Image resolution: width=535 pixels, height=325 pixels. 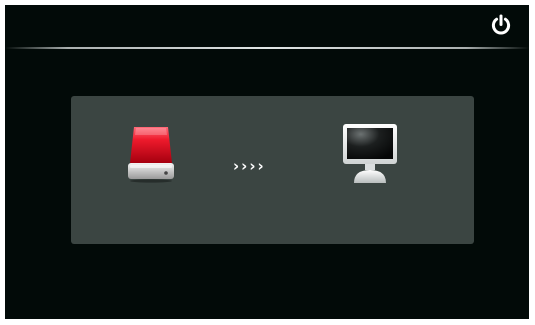 What do you see at coordinates (151, 154) in the screenshot?
I see `external-drive-icon` at bounding box center [151, 154].